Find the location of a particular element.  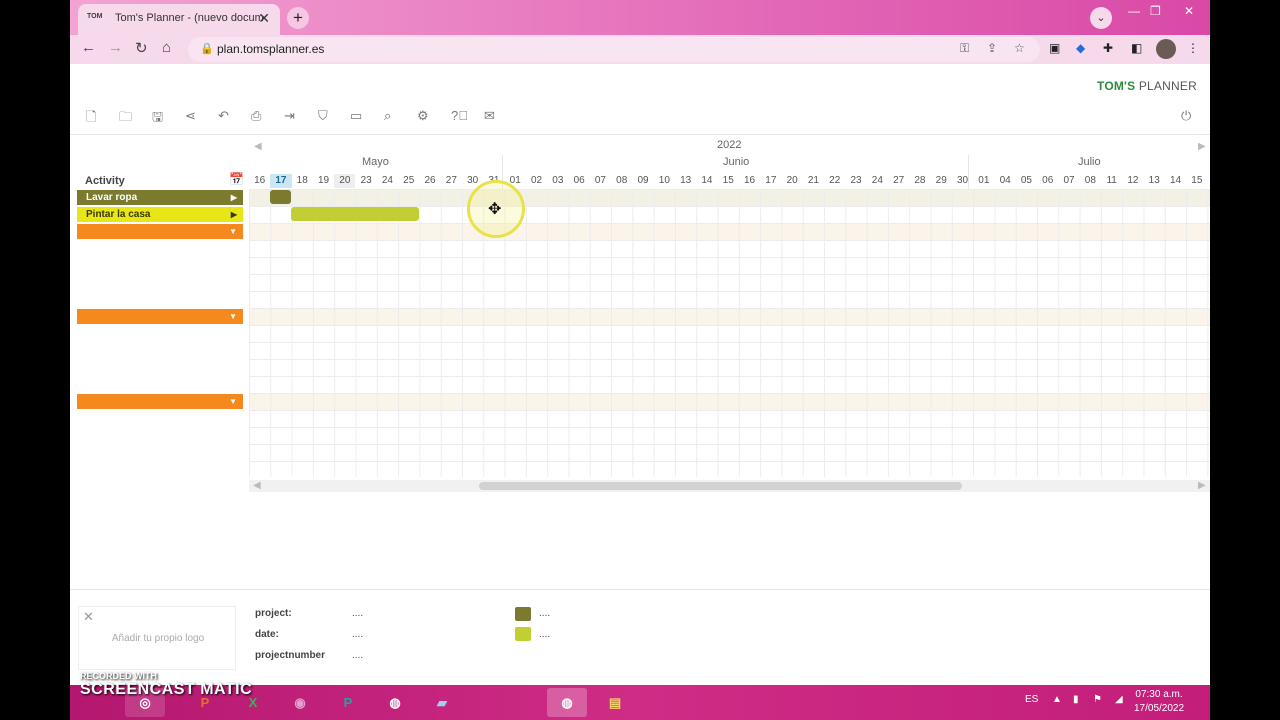

home-icon: ⌂ is located at coordinates (166, 47).